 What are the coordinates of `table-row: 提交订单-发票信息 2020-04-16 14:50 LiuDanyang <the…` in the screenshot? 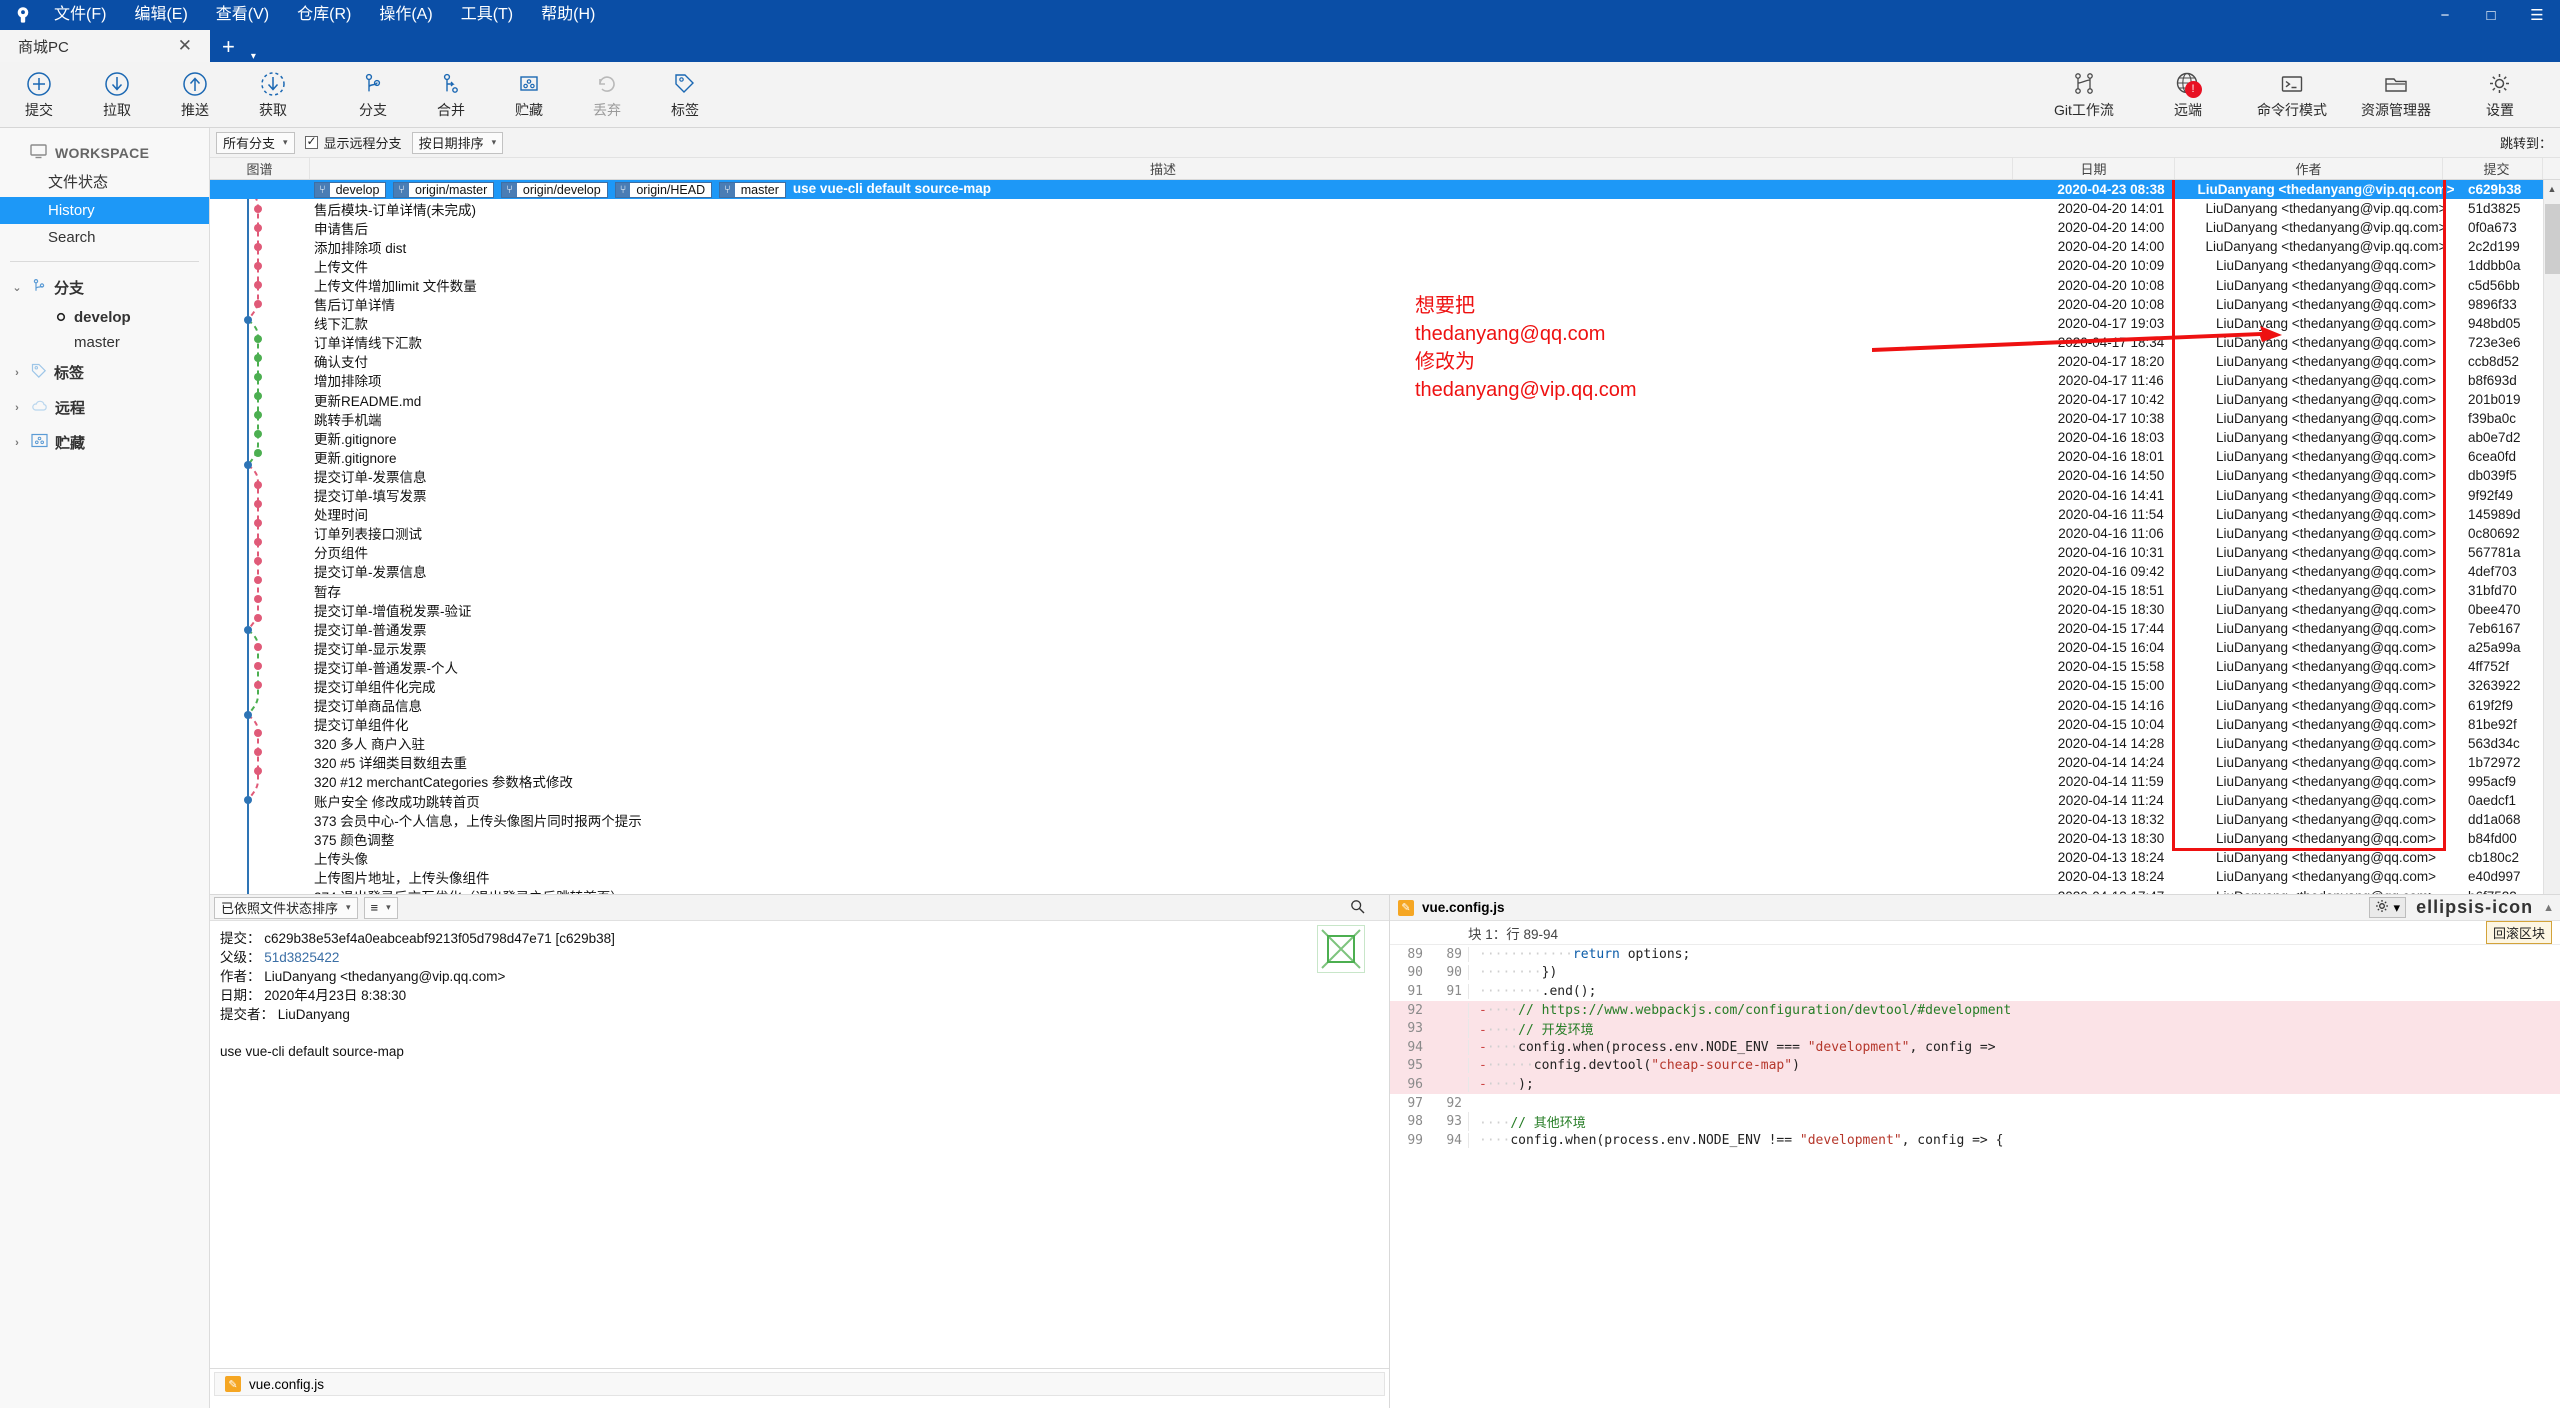 It's located at (1385, 475).